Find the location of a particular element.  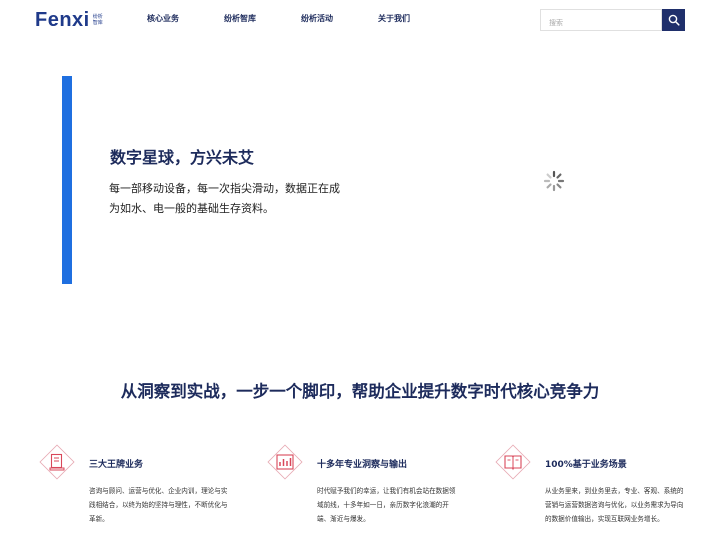

document-icon is located at coordinates (57, 462).